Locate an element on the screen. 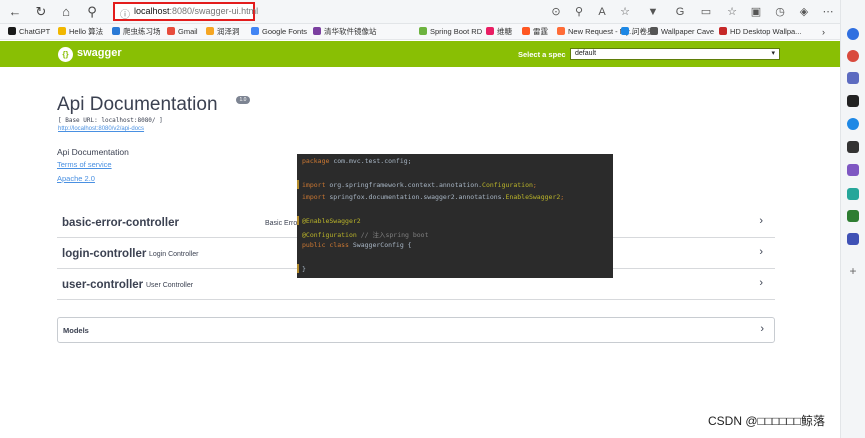 The height and width of the screenshot is (438, 865). sidebar-search-icon is located at coordinates (853, 34).